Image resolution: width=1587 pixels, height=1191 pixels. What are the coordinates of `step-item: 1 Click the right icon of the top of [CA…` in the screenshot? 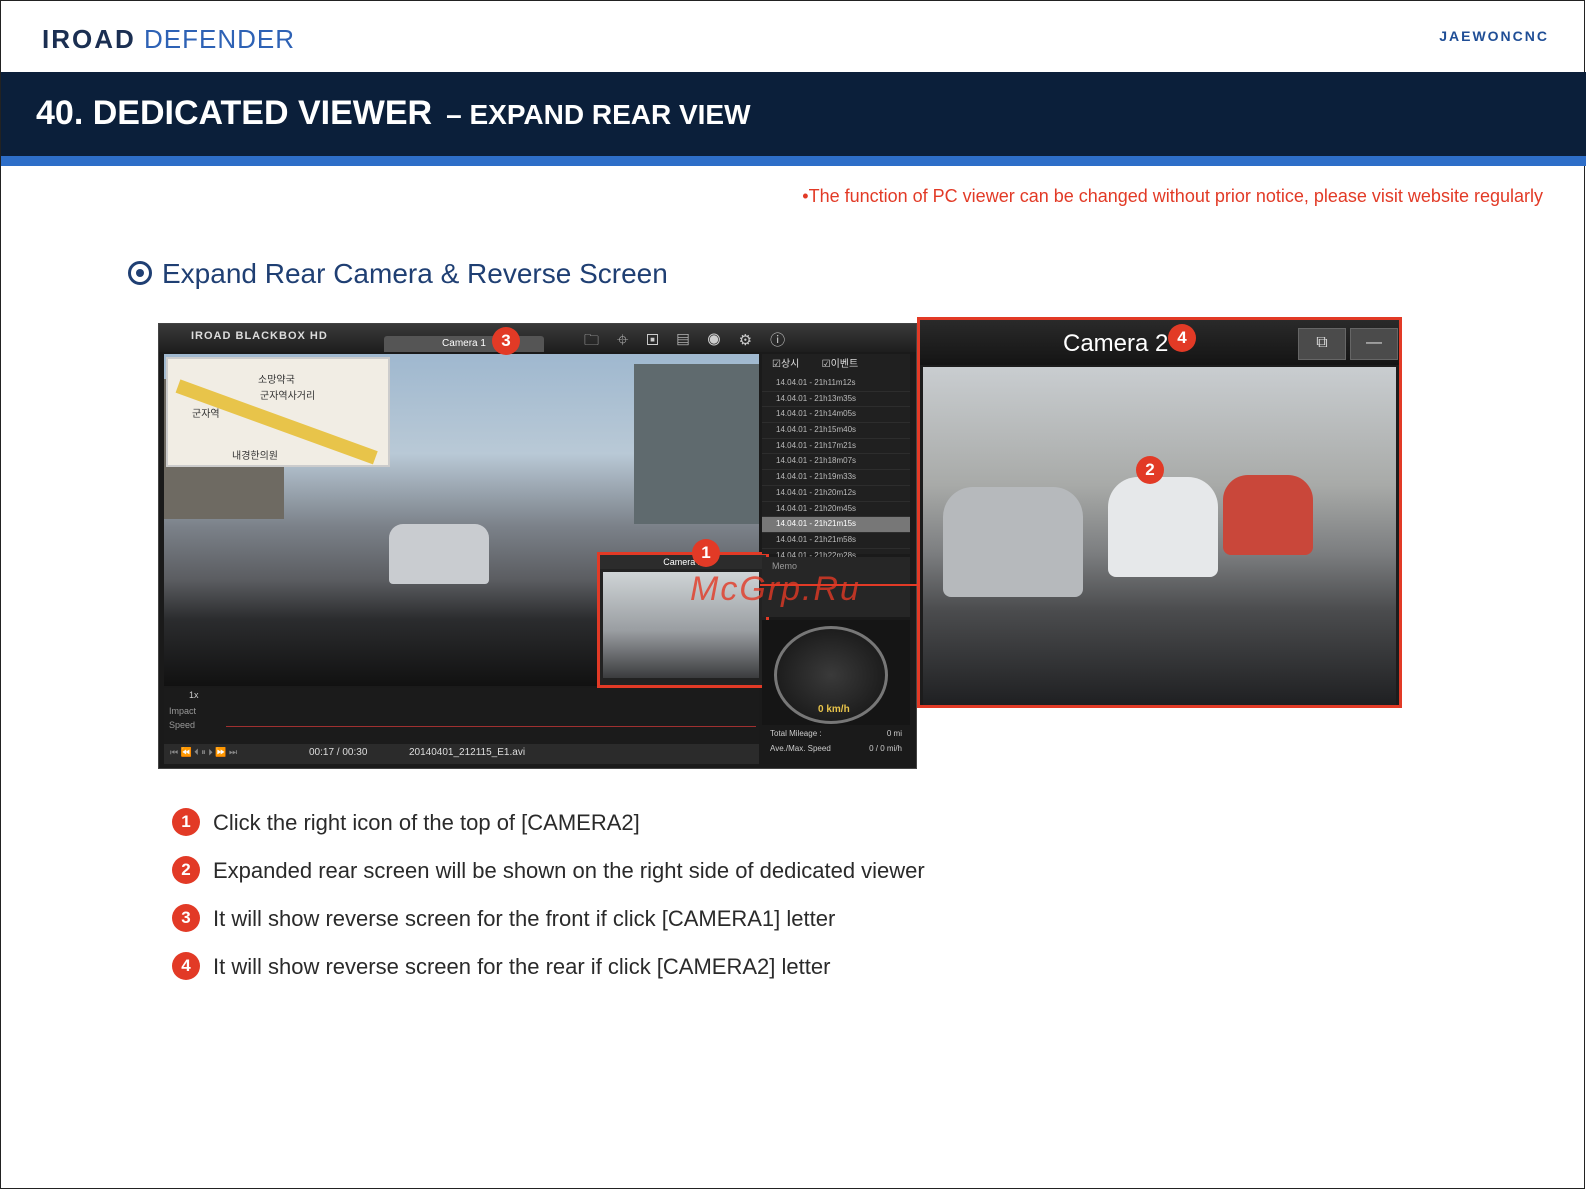 It's located at (622, 823).